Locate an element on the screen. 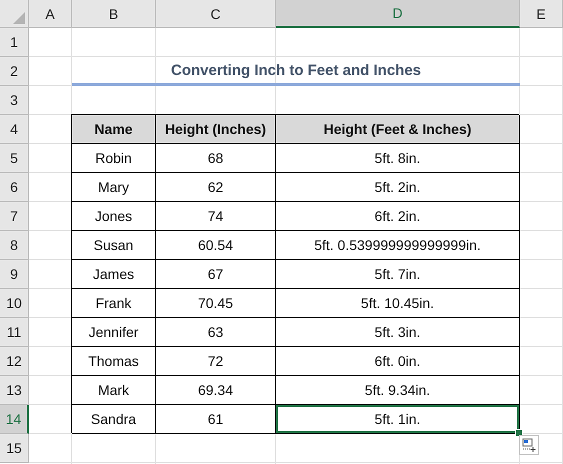 The width and height of the screenshot is (563, 464). column-heading: Name is located at coordinates (114, 129).